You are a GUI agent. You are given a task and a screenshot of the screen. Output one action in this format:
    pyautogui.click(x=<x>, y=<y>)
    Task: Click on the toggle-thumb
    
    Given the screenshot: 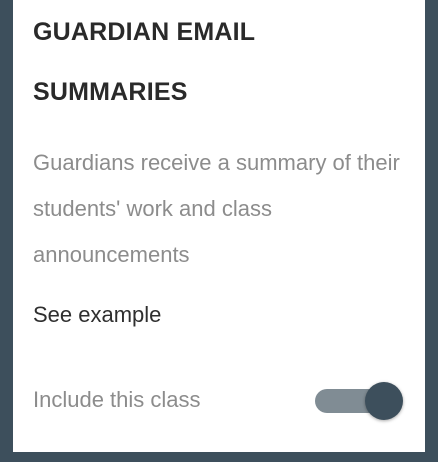 What is the action you would take?
    pyautogui.click(x=384, y=401)
    